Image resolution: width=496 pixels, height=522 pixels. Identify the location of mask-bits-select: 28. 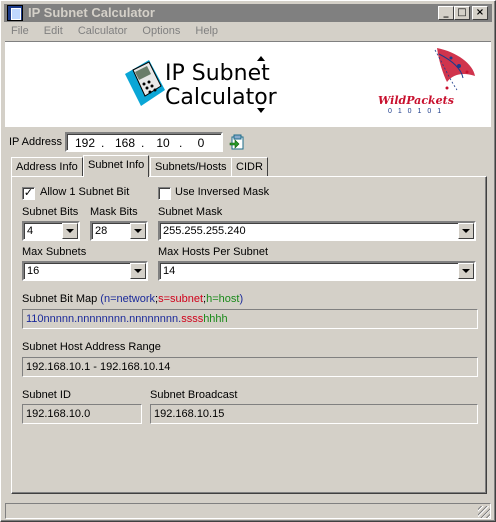
(119, 231).